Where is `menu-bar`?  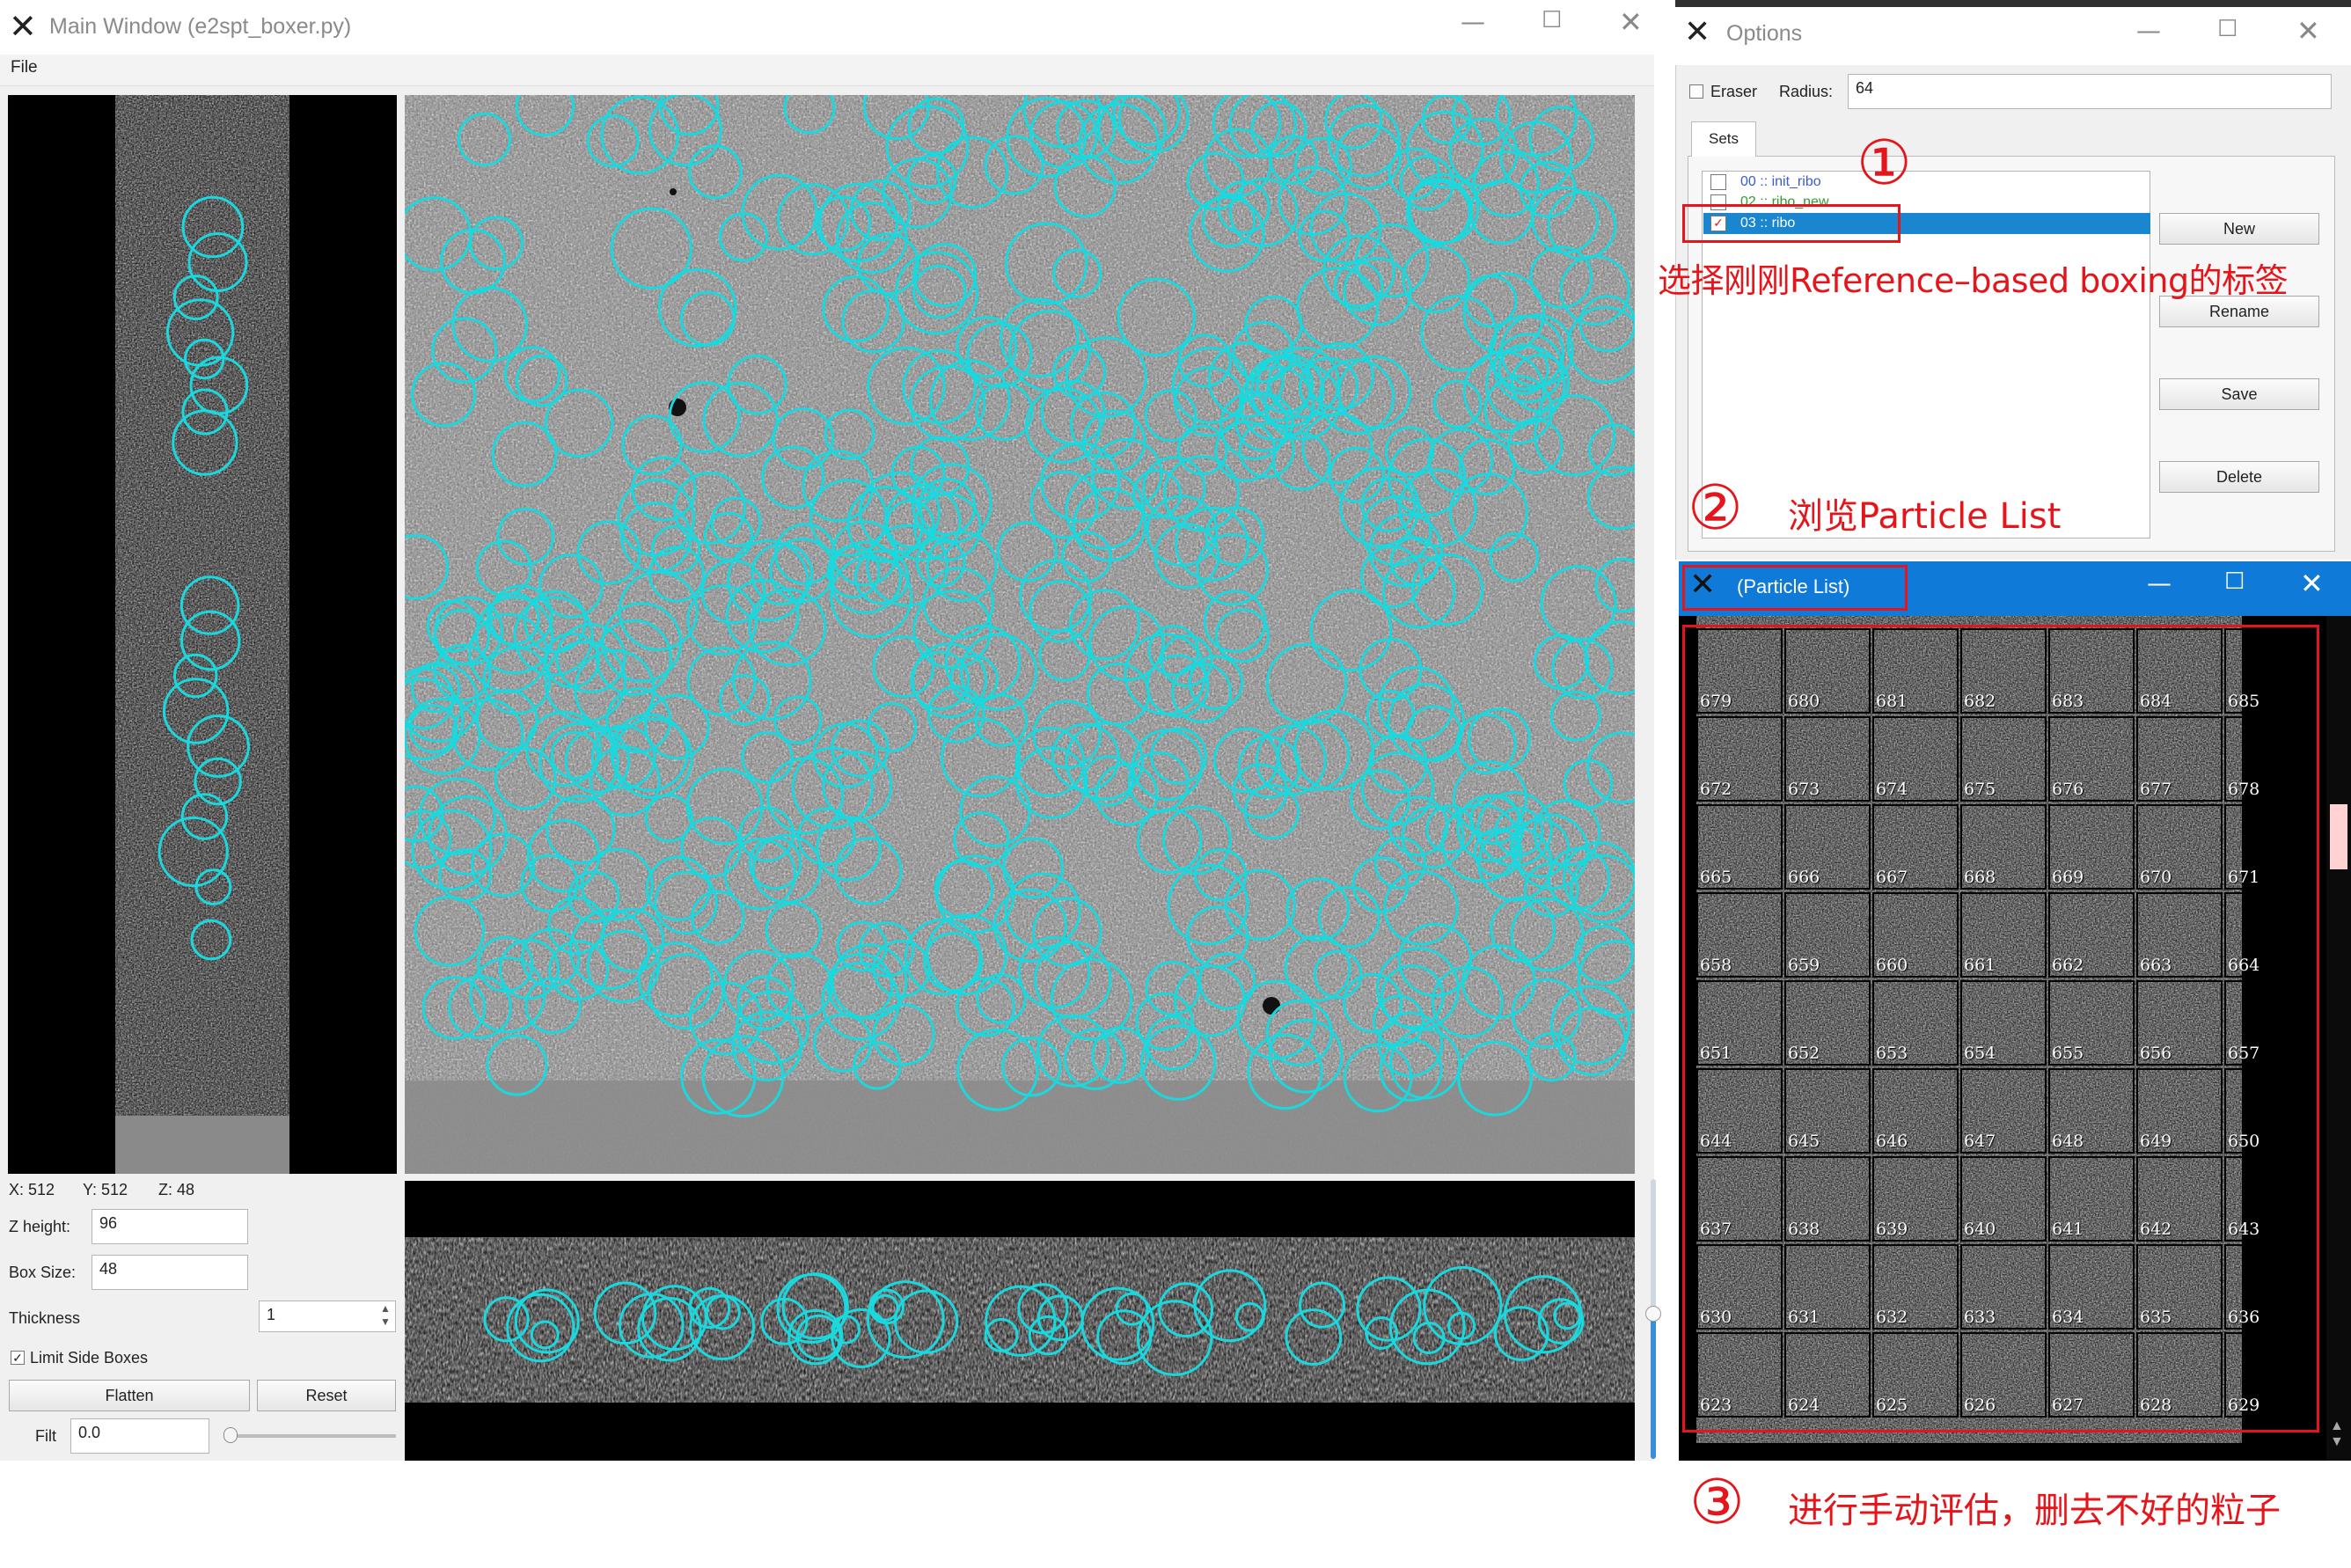 menu-bar is located at coordinates (827, 70).